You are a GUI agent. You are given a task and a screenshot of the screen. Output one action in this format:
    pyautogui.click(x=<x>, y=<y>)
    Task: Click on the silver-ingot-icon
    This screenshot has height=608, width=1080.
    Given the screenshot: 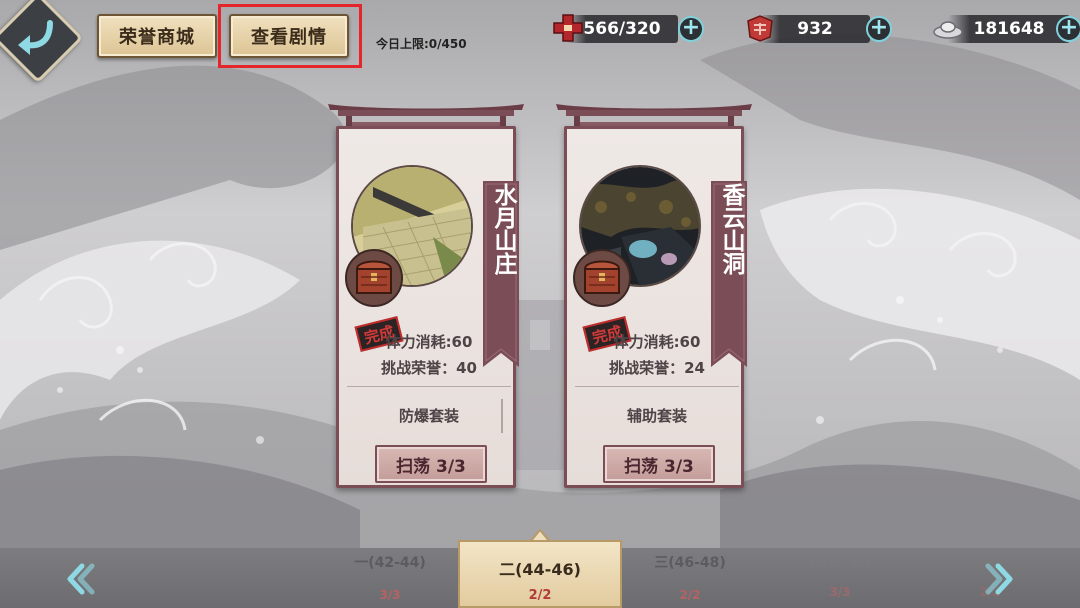 What is the action you would take?
    pyautogui.click(x=948, y=30)
    